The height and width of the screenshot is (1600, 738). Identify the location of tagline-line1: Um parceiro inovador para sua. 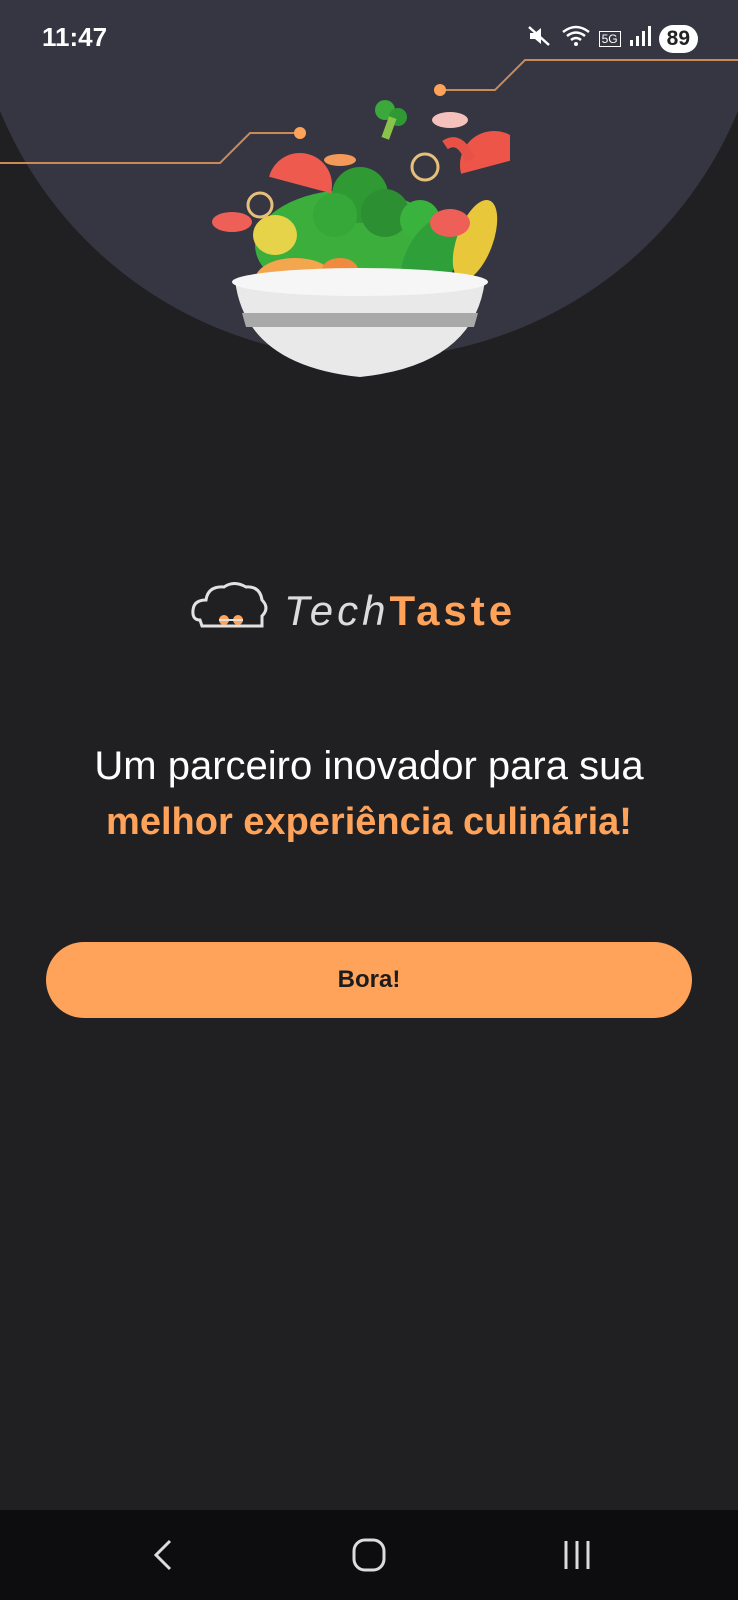
(369, 766).